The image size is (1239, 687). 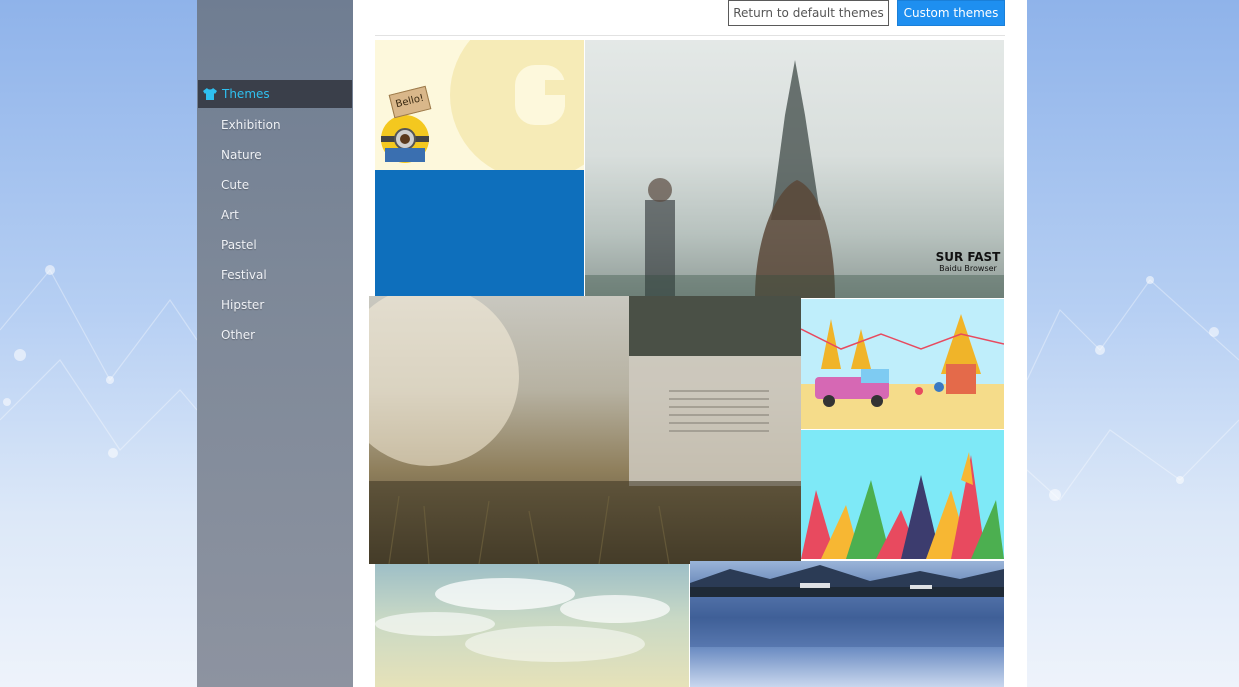 I want to click on theme-tile-festival, so click(x=902, y=364).